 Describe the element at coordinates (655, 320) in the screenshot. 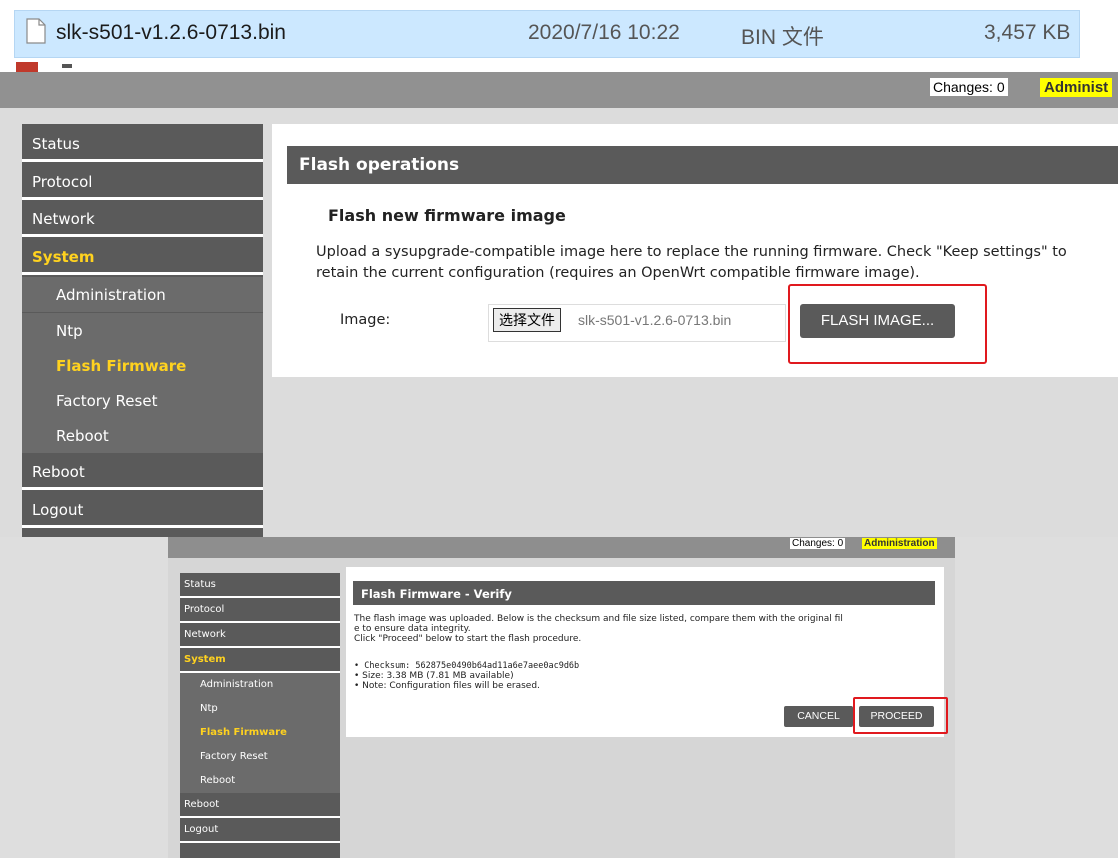

I see `chosen-file-name: slk-s501-v1.2.6-0713.bin` at that location.